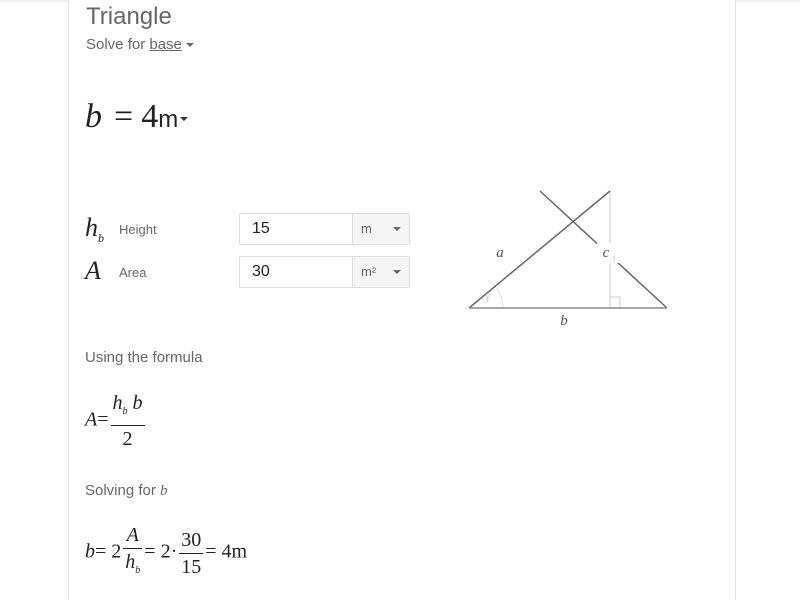  What do you see at coordinates (93, 116) in the screenshot?
I see `result-variable: b` at bounding box center [93, 116].